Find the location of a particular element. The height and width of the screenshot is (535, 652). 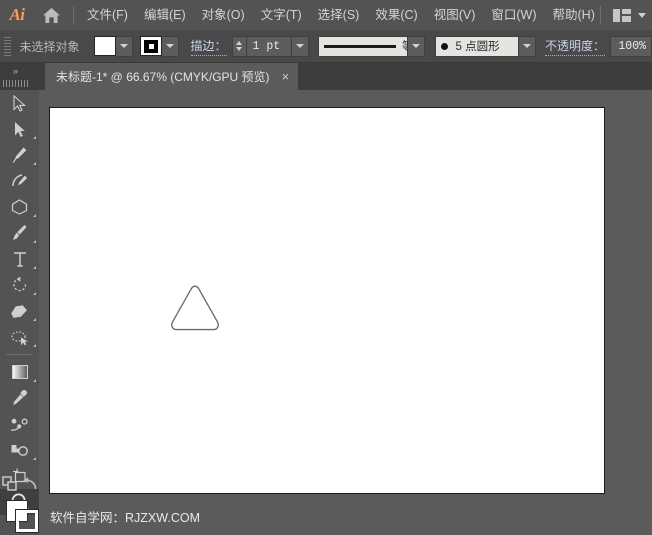

menu-window: 窗口(W) is located at coordinates (513, 15).